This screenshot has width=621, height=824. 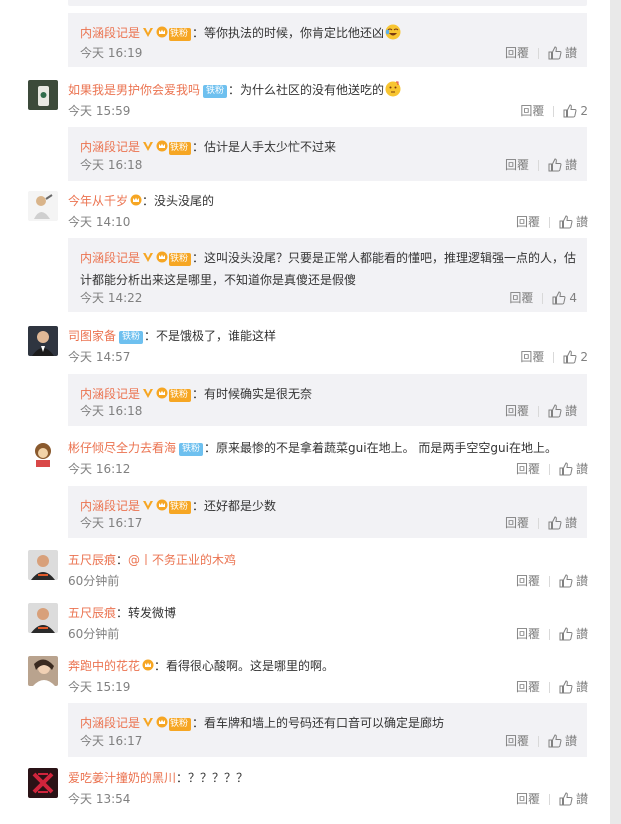 I want to click on reply-time: 今天 16:18, so click(x=111, y=165).